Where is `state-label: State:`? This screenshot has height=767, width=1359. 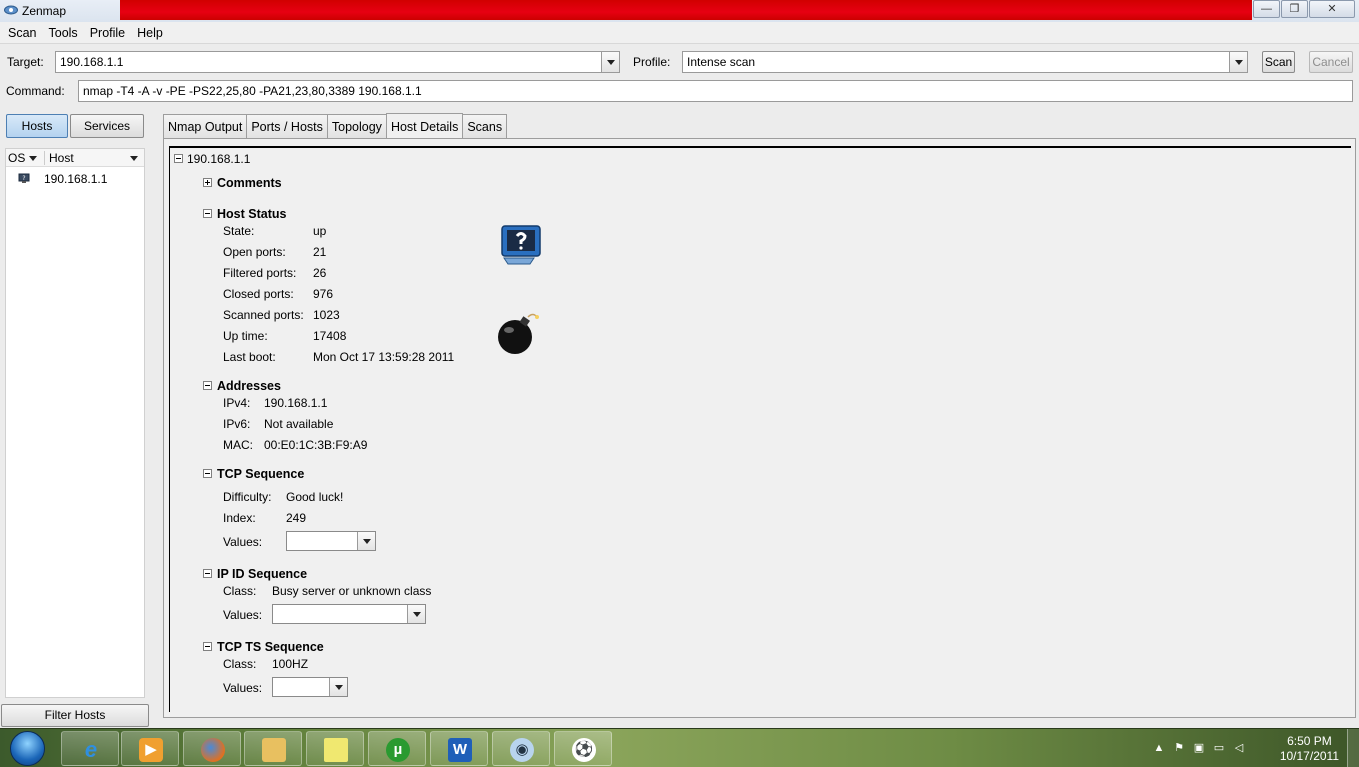 state-label: State: is located at coordinates (239, 231).